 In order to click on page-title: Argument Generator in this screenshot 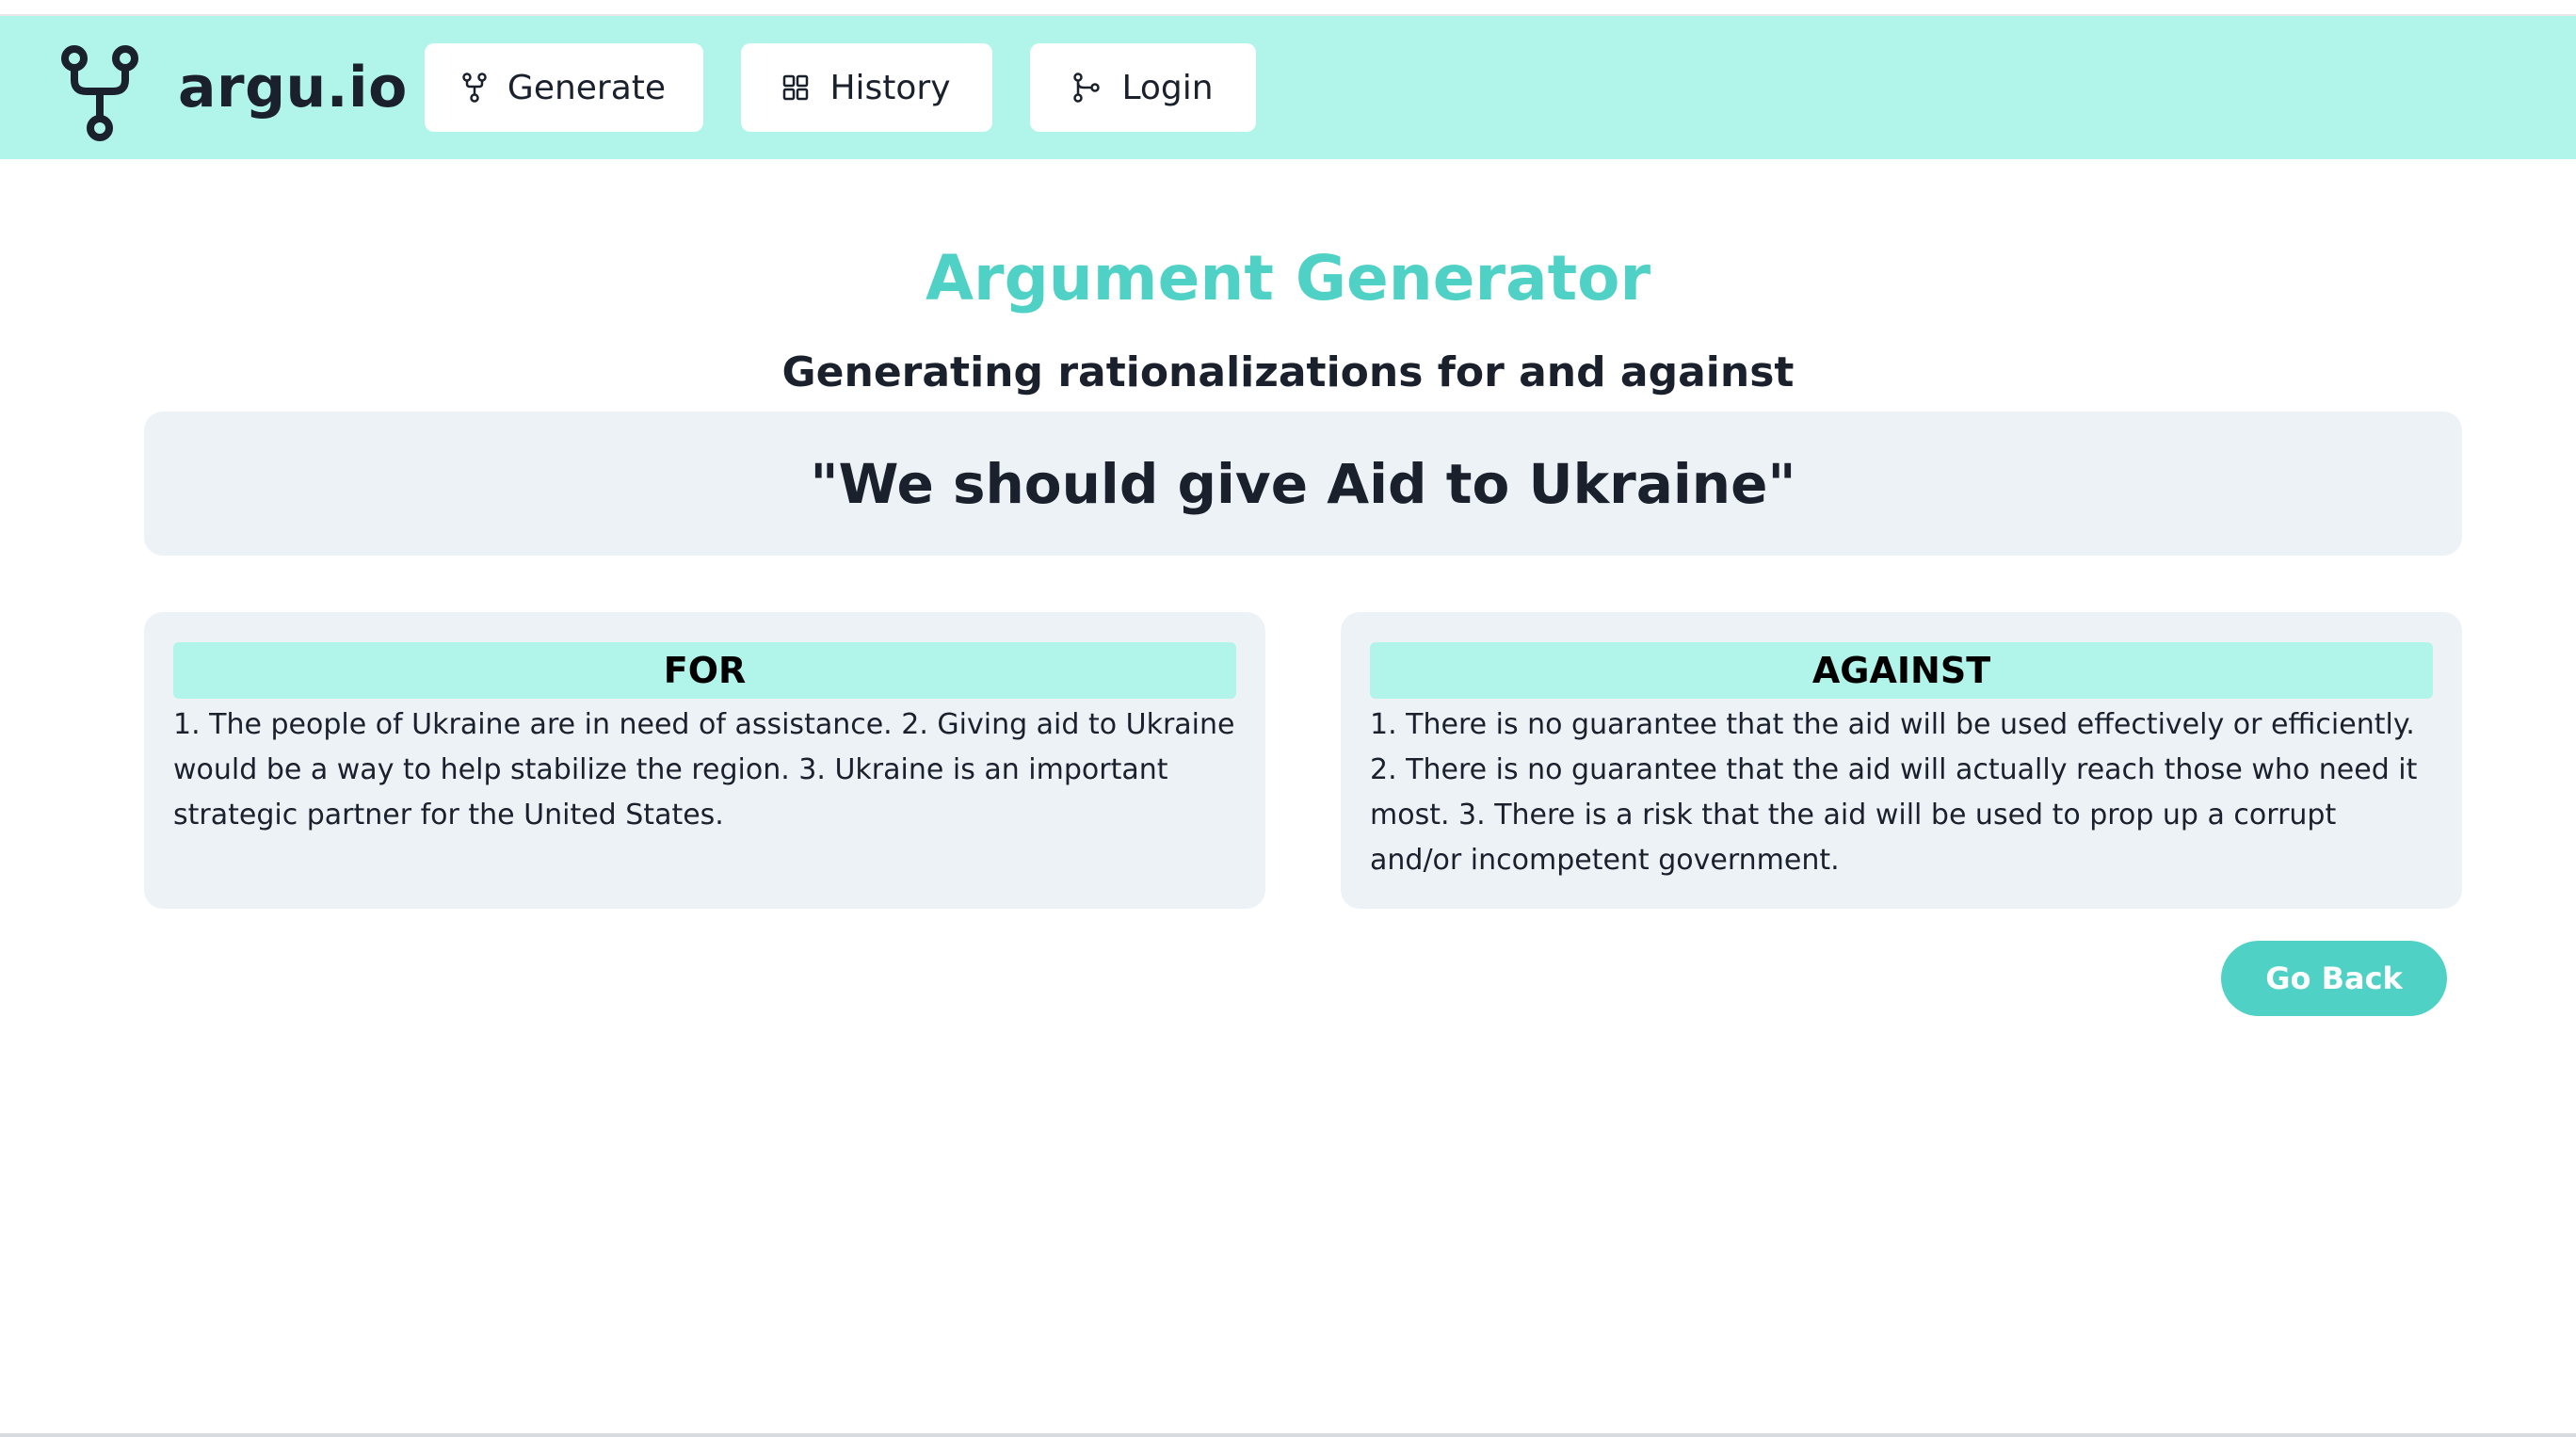, I will do `click(1288, 278)`.